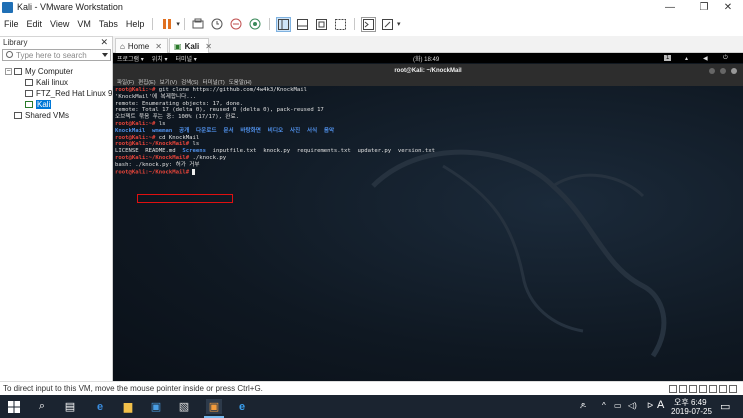  Describe the element at coordinates (70, 7) in the screenshot. I see `window-title: Kali - VMware Workstation` at that location.